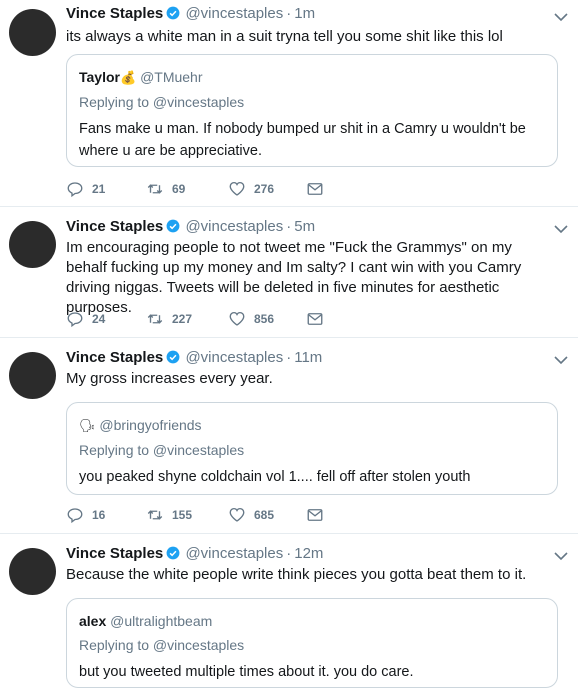 The image size is (578, 688). What do you see at coordinates (169, 378) in the screenshot?
I see `tweet-text: My gross increases every year.` at bounding box center [169, 378].